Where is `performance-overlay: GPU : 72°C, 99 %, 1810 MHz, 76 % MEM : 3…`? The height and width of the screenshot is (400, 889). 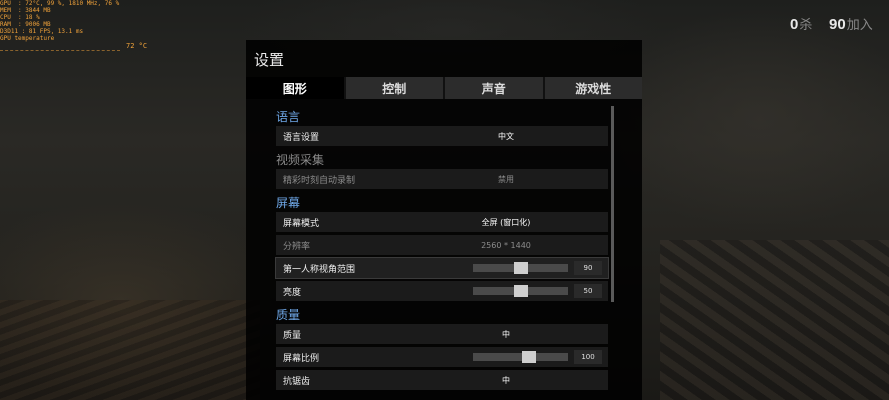
performance-overlay: GPU : 72°C, 99 %, 1810 MHz, 76 % MEM : 3… is located at coordinates (59, 21).